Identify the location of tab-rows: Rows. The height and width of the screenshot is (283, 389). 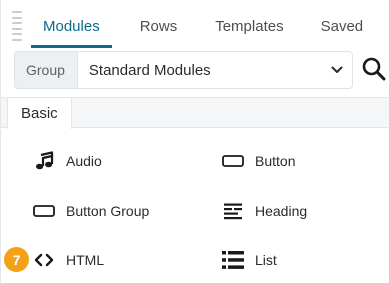
(159, 24).